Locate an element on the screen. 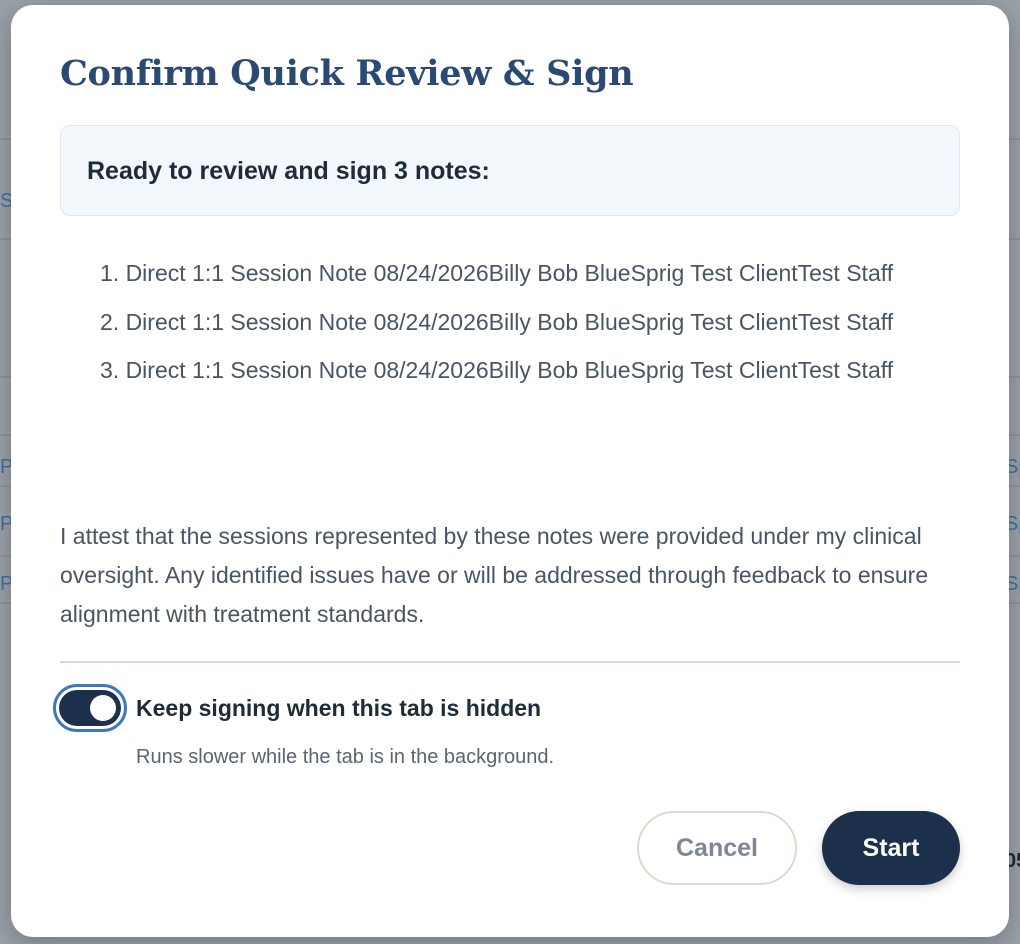  start-button: Start is located at coordinates (891, 848).